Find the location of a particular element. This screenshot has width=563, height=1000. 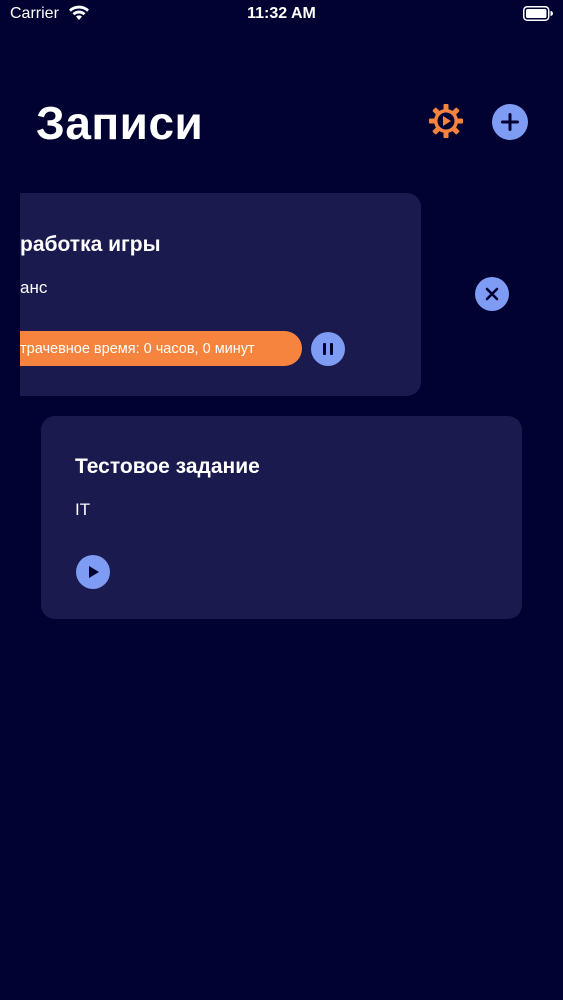

close-icon is located at coordinates (492, 294).